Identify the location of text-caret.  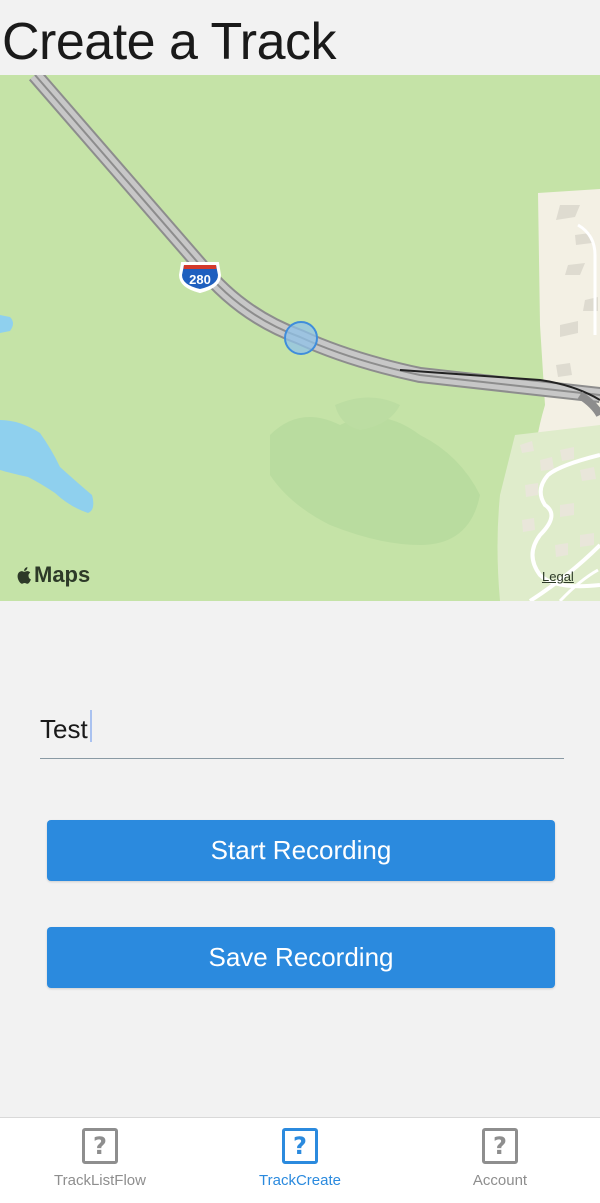
(91, 726).